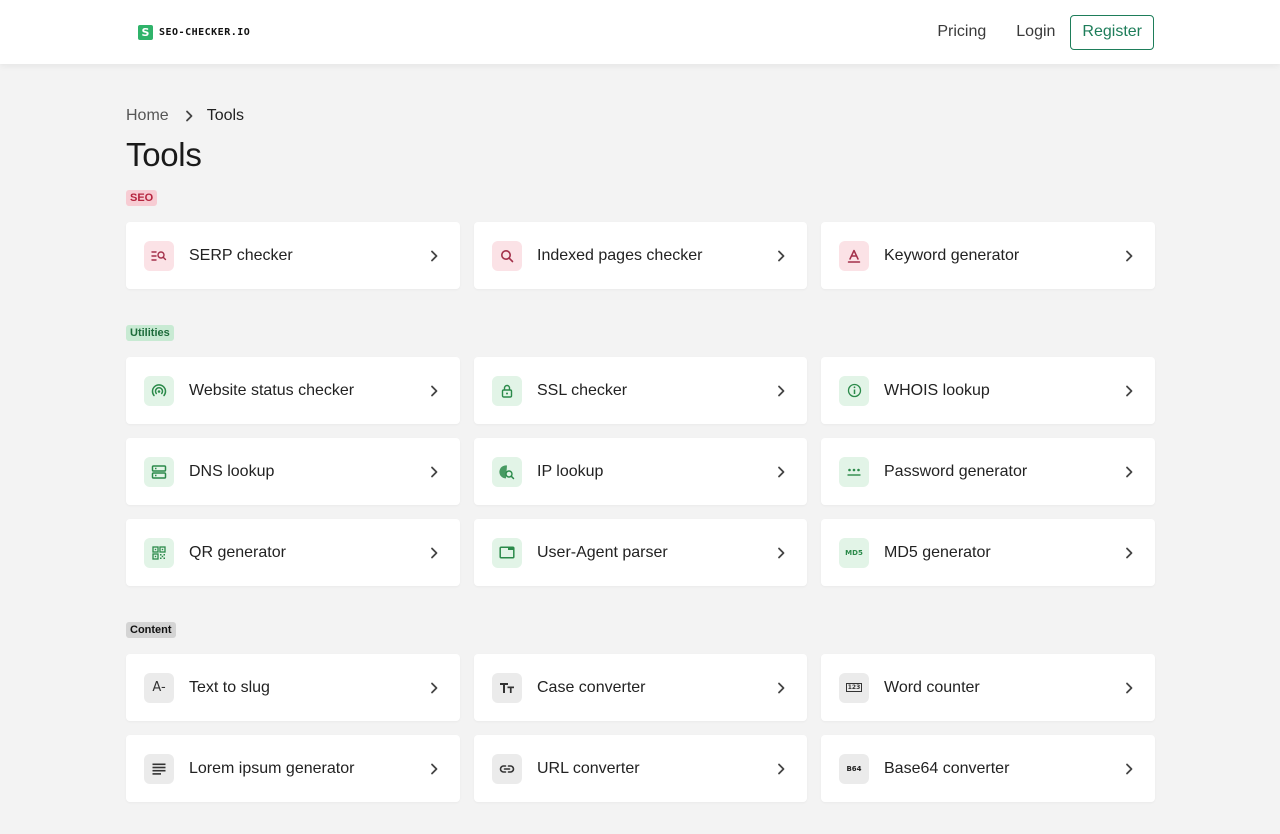  I want to click on lock-icon, so click(507, 390).